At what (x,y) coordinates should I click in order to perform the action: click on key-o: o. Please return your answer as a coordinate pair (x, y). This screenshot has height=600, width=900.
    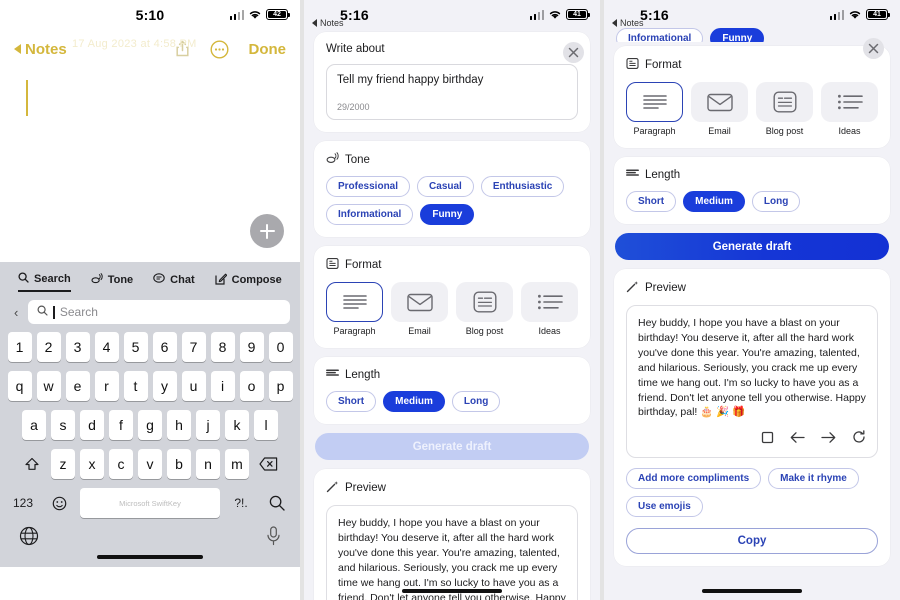
    Looking at the image, I should click on (251, 386).